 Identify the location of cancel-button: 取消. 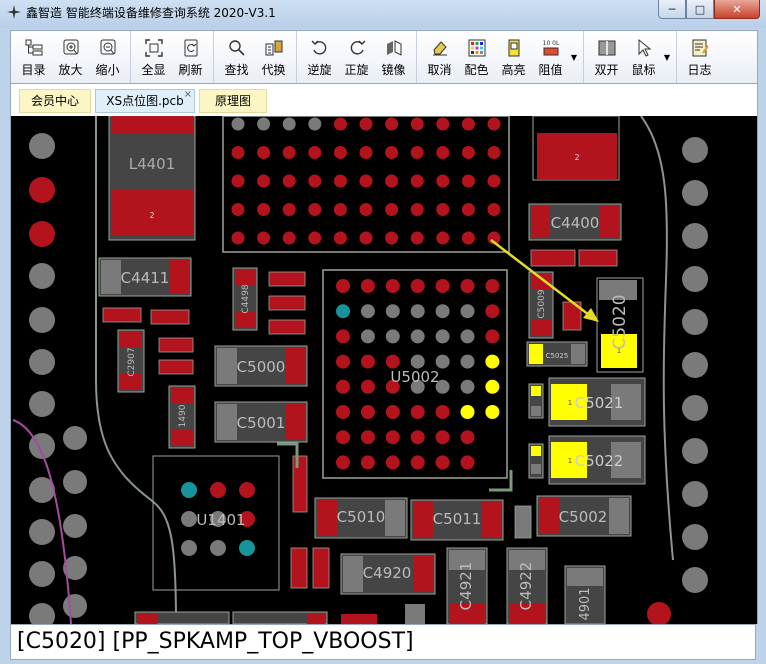
(439, 57).